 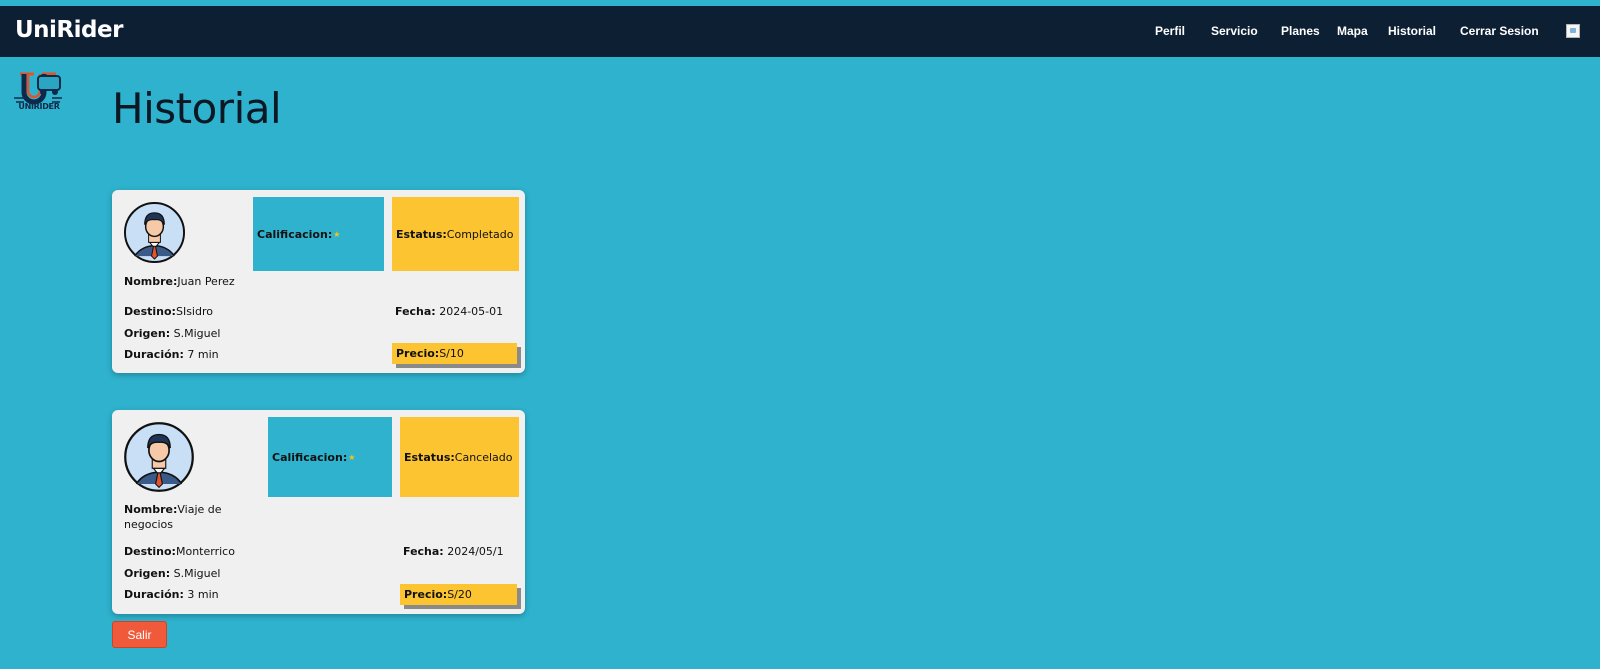 I want to click on nav-cerrar-sesion: Cerrar Sesion, so click(x=1499, y=31).